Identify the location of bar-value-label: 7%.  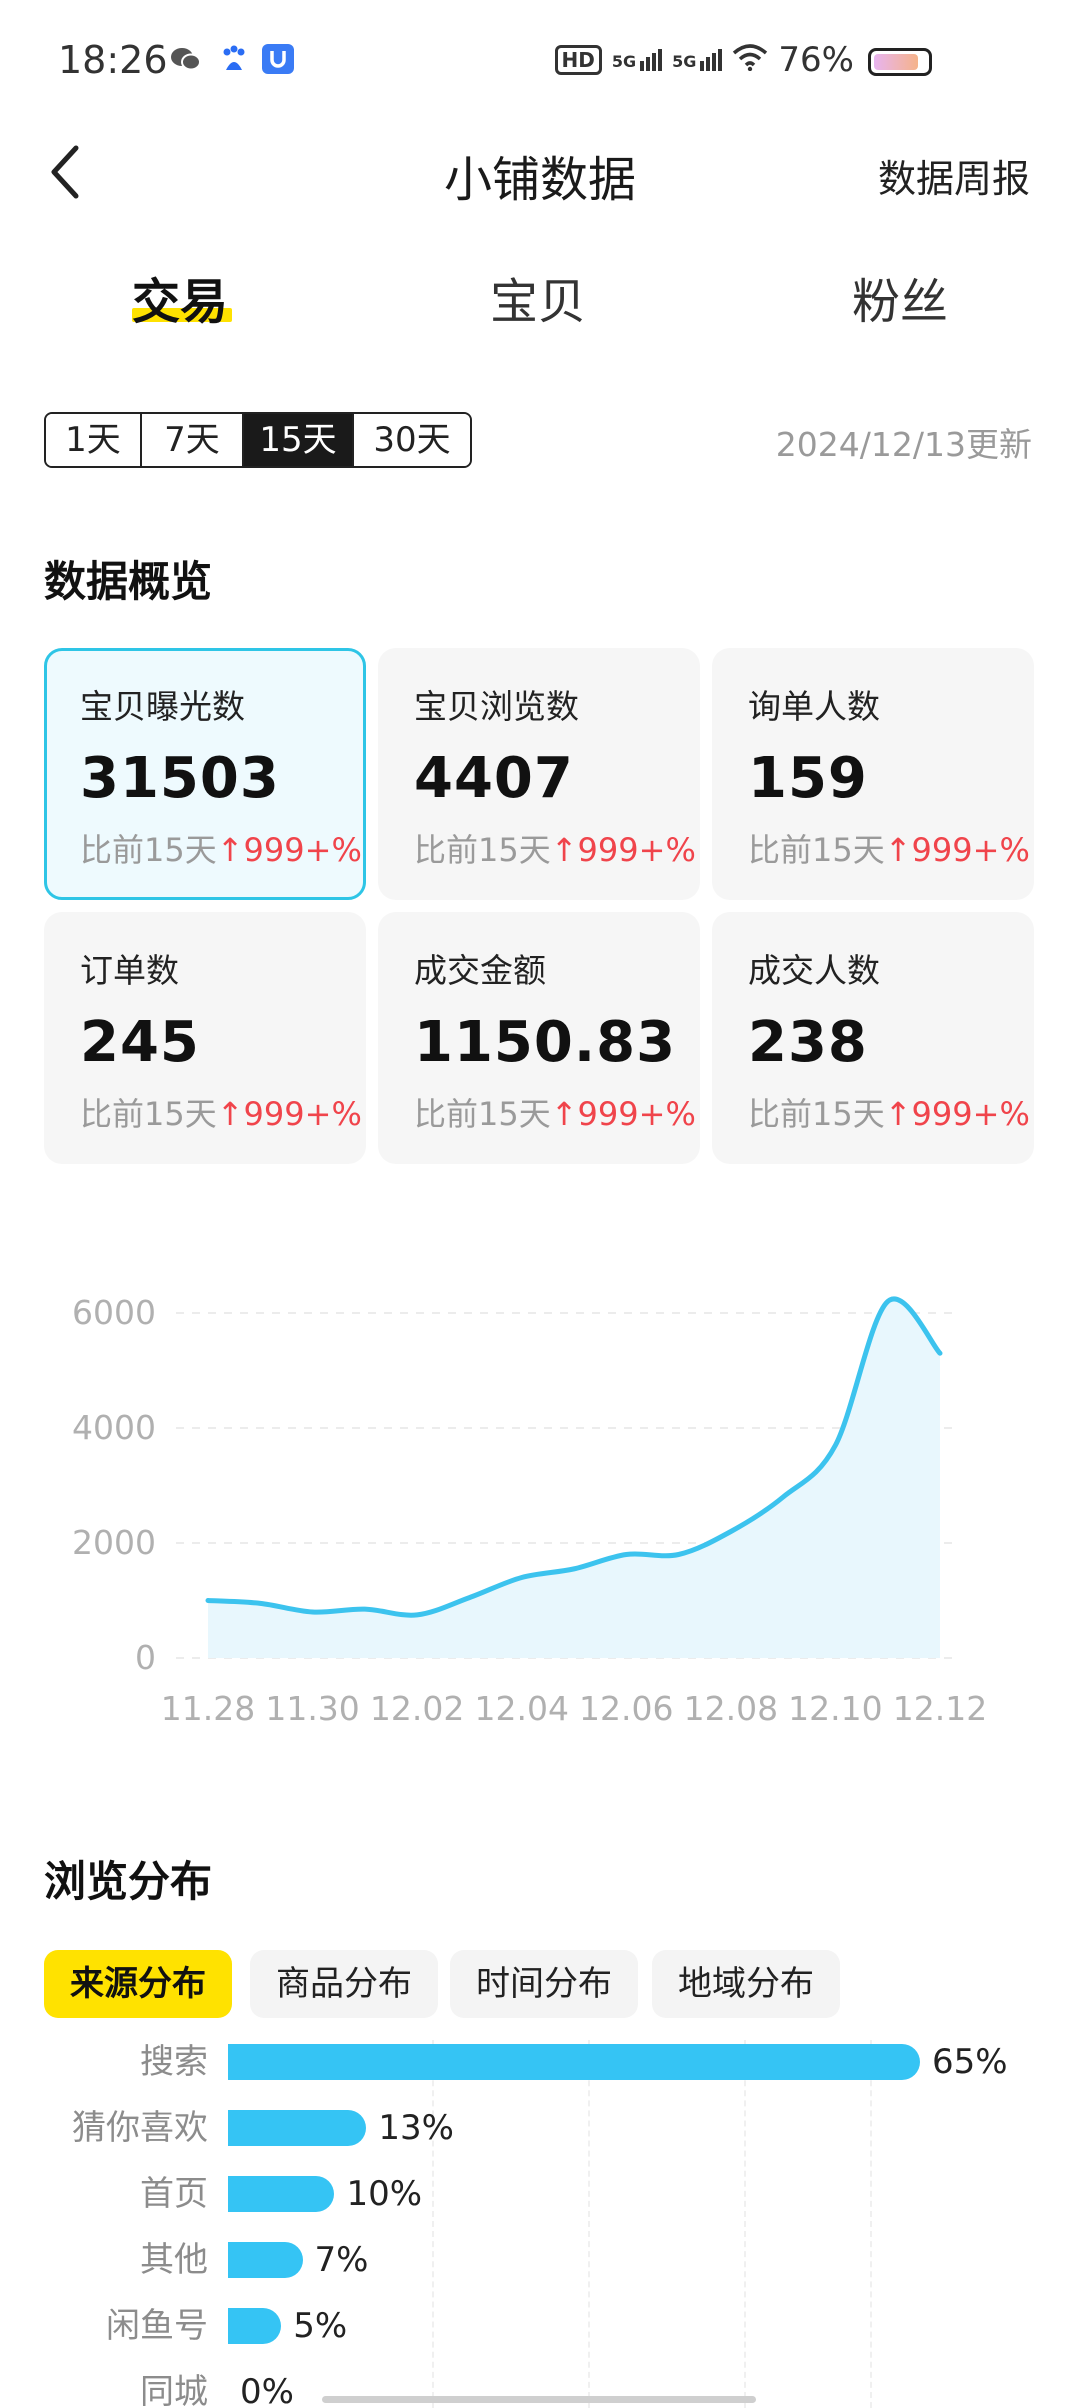
(341, 2260).